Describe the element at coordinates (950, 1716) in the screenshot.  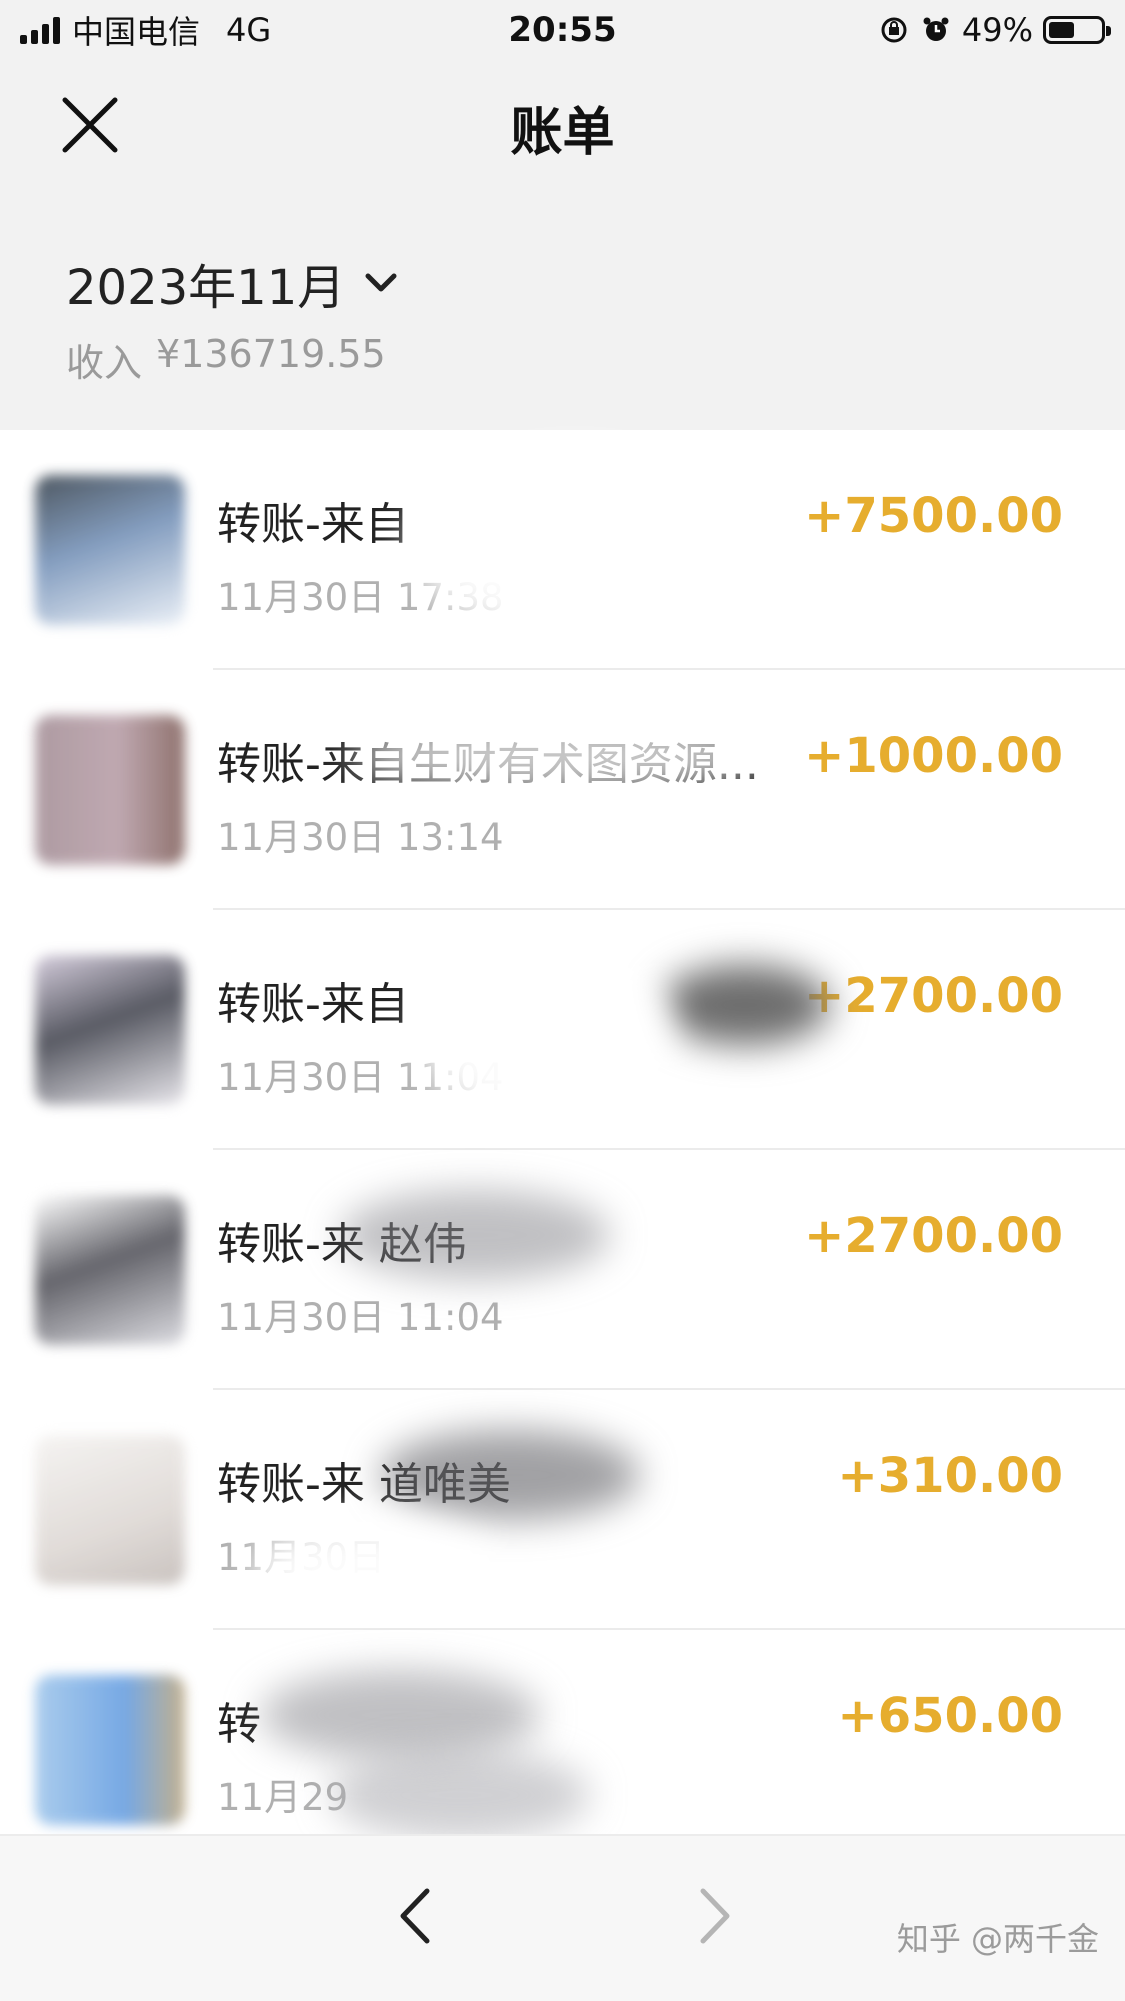
I see `transaction-amount: +650.00` at that location.